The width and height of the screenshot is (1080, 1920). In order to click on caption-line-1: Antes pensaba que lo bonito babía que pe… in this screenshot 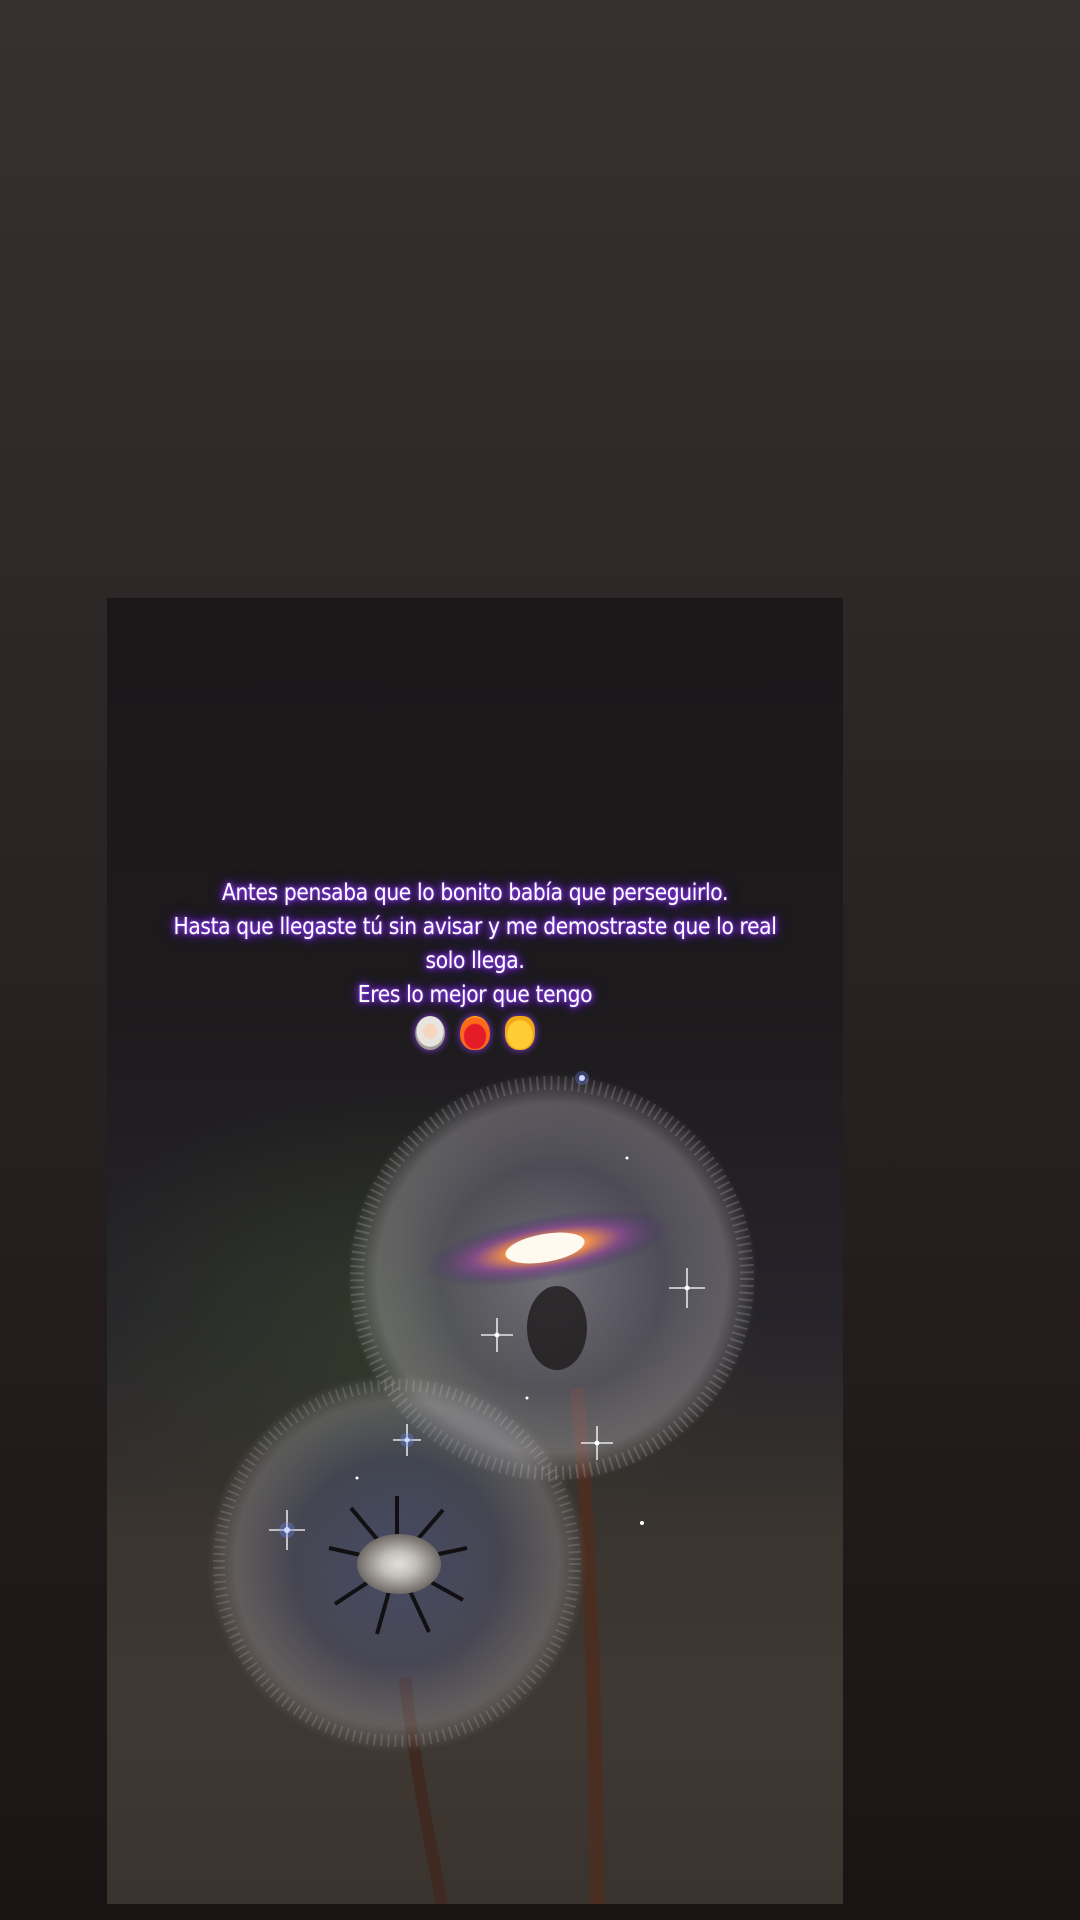, I will do `click(475, 893)`.